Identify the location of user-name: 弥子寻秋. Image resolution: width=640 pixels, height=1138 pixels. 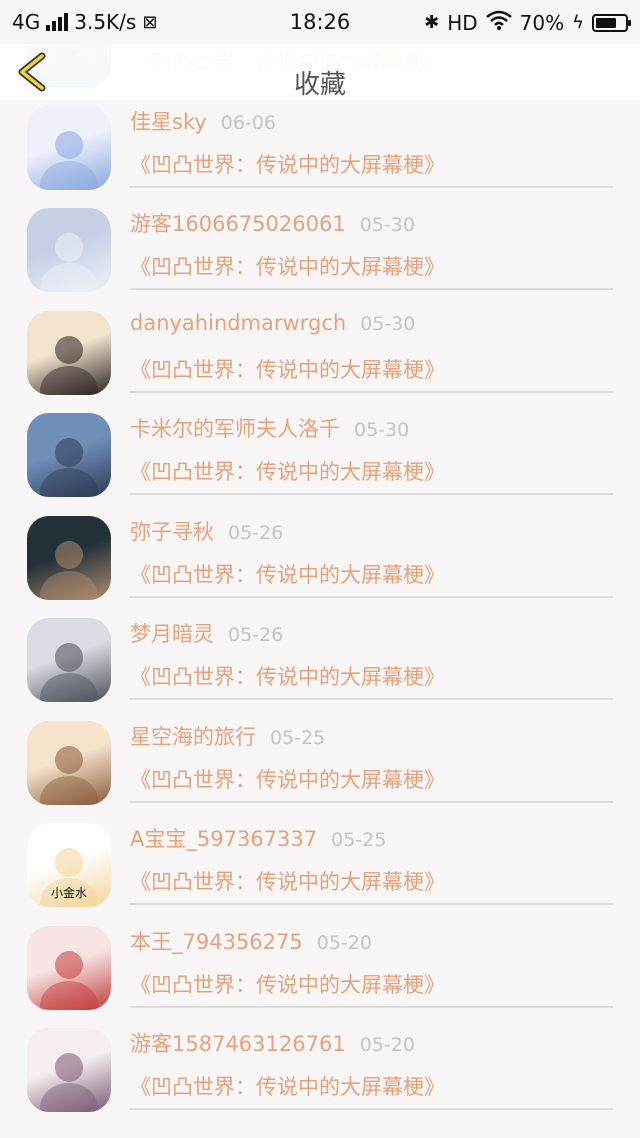
(172, 532).